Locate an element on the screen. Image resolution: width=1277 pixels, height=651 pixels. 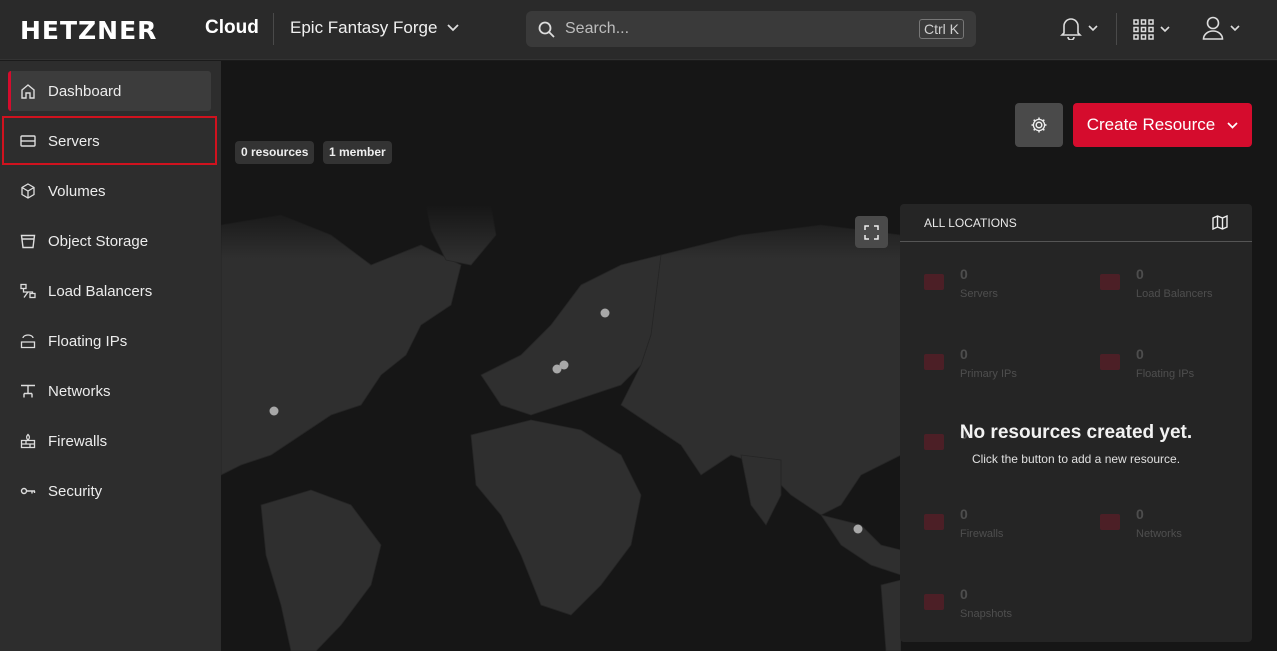
locations-panel-header: ALL LOCATIONS is located at coordinates (1076, 223).